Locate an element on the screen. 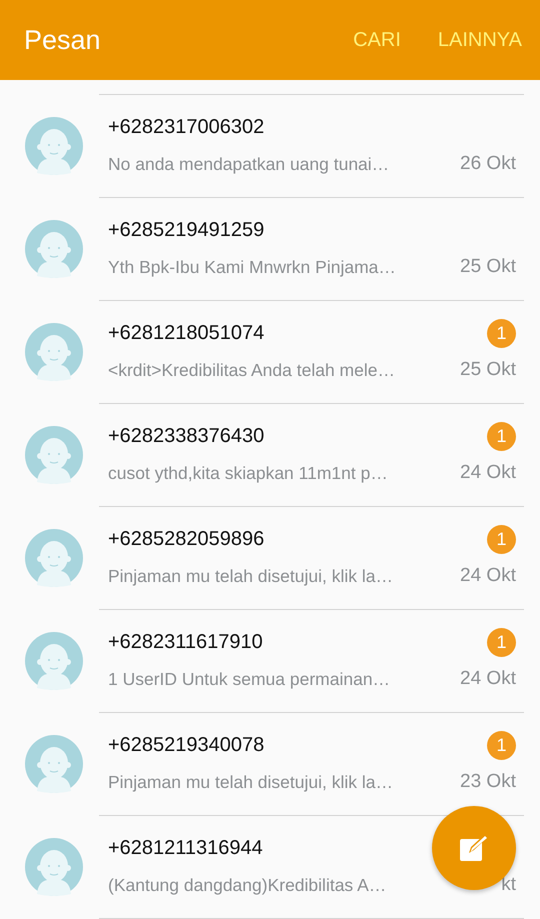 This screenshot has width=540, height=919. sender-name: +6282338376430 is located at coordinates (186, 436).